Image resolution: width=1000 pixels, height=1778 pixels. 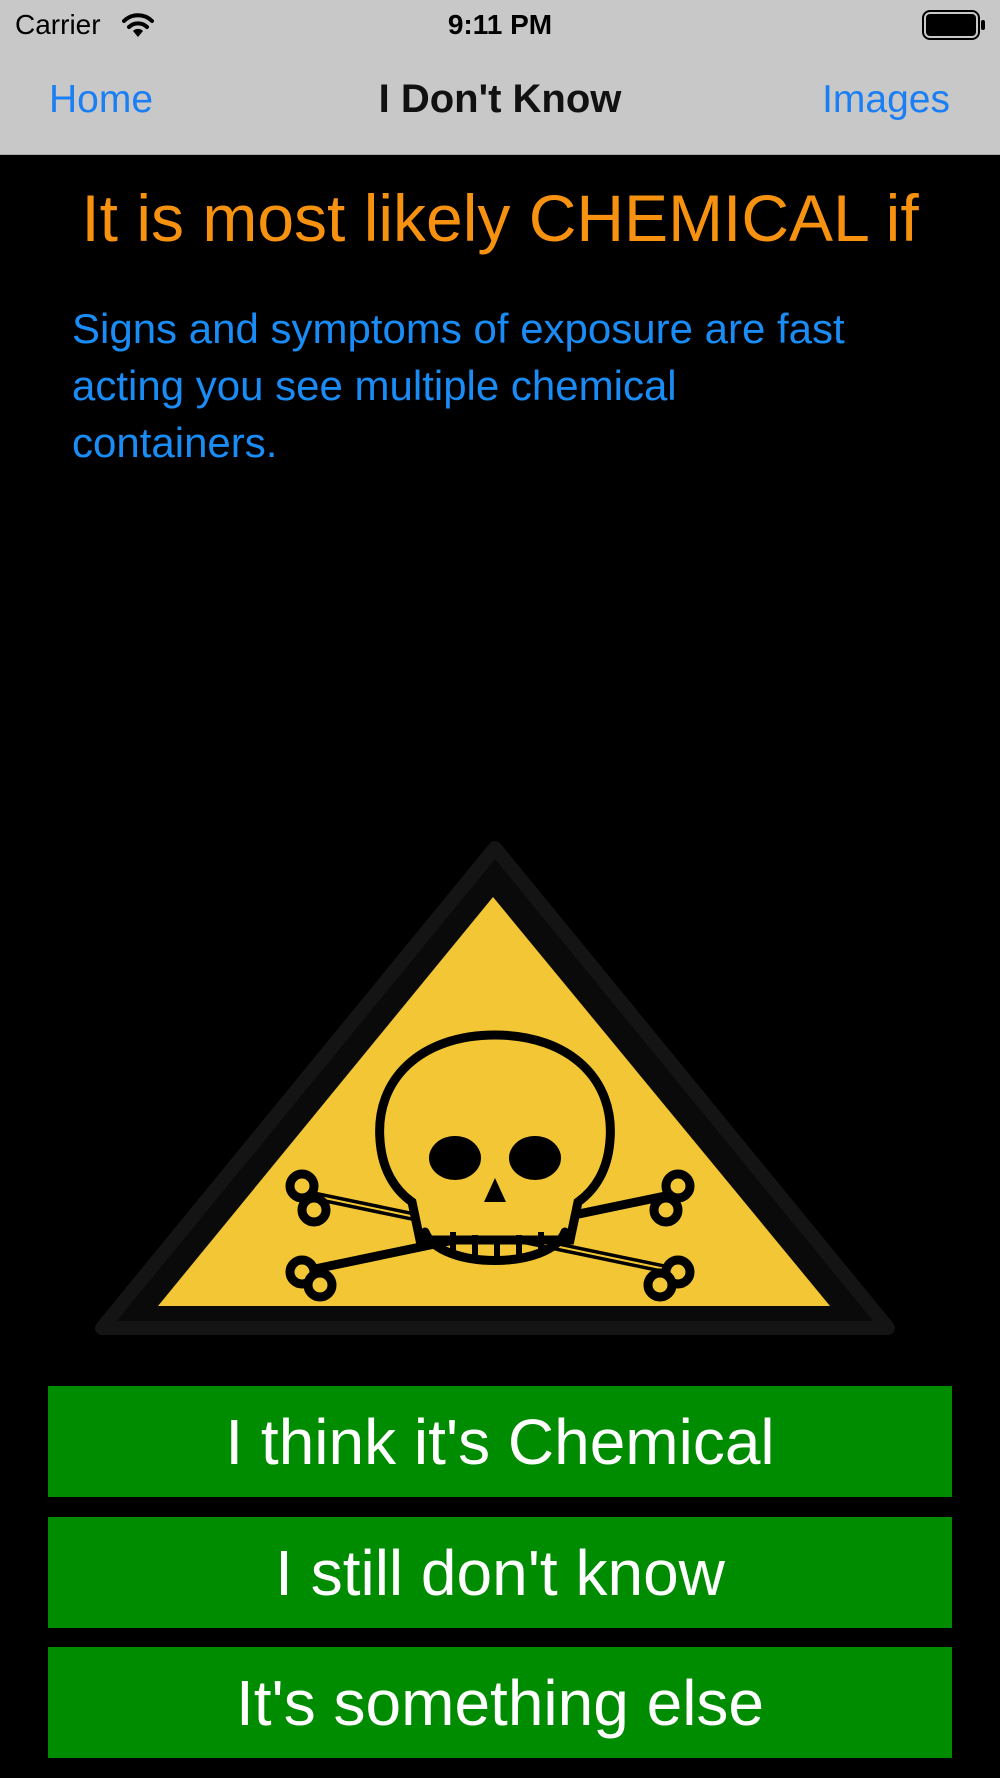 I want to click on think-chemical-button: I think it's Chemical, so click(x=500, y=1441).